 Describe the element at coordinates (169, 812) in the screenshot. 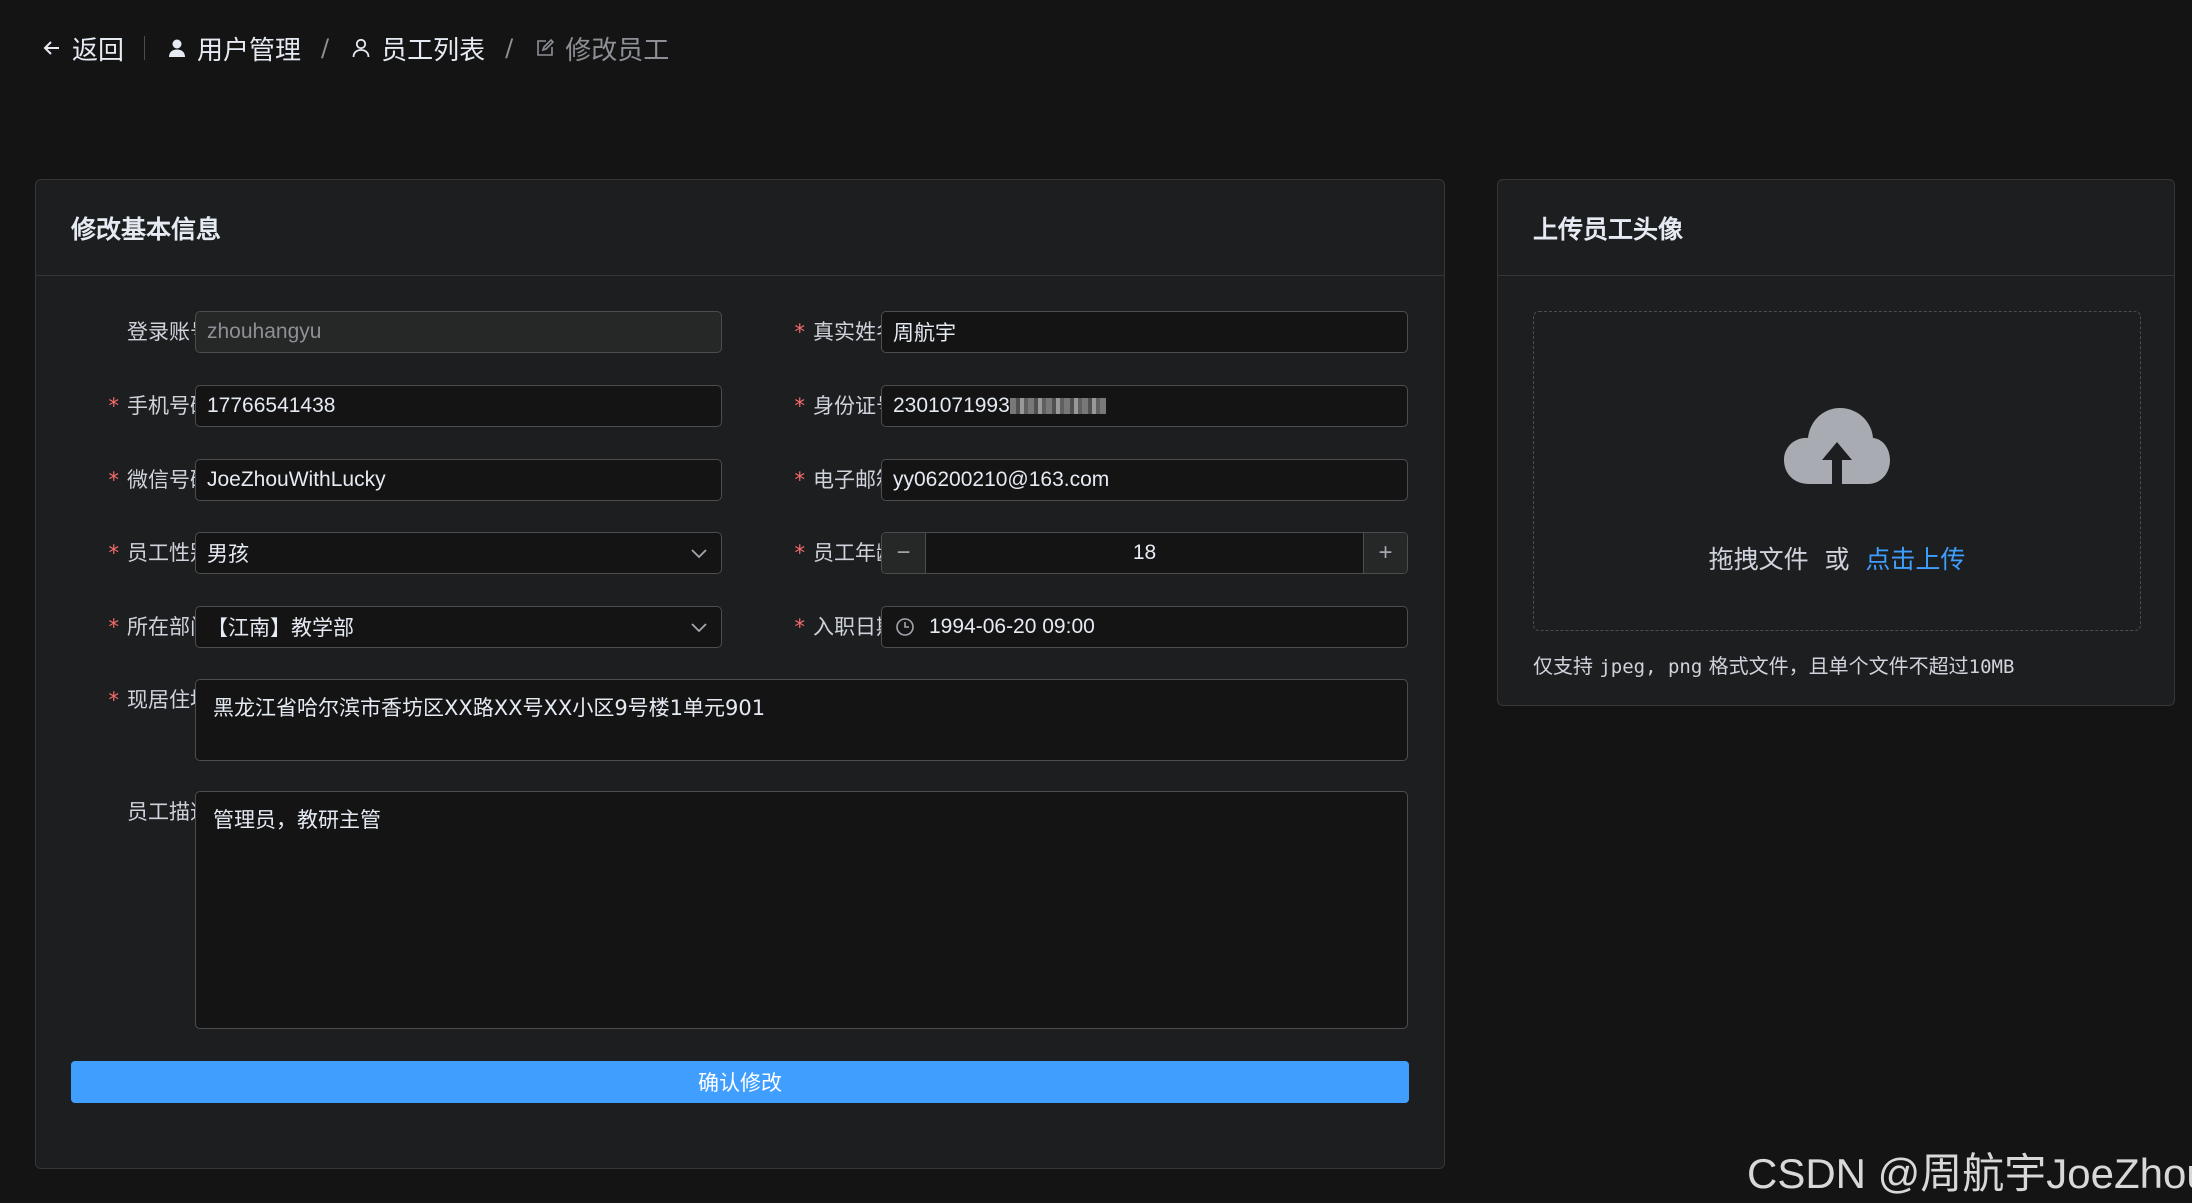

I see `description-label: 员工描述` at that location.